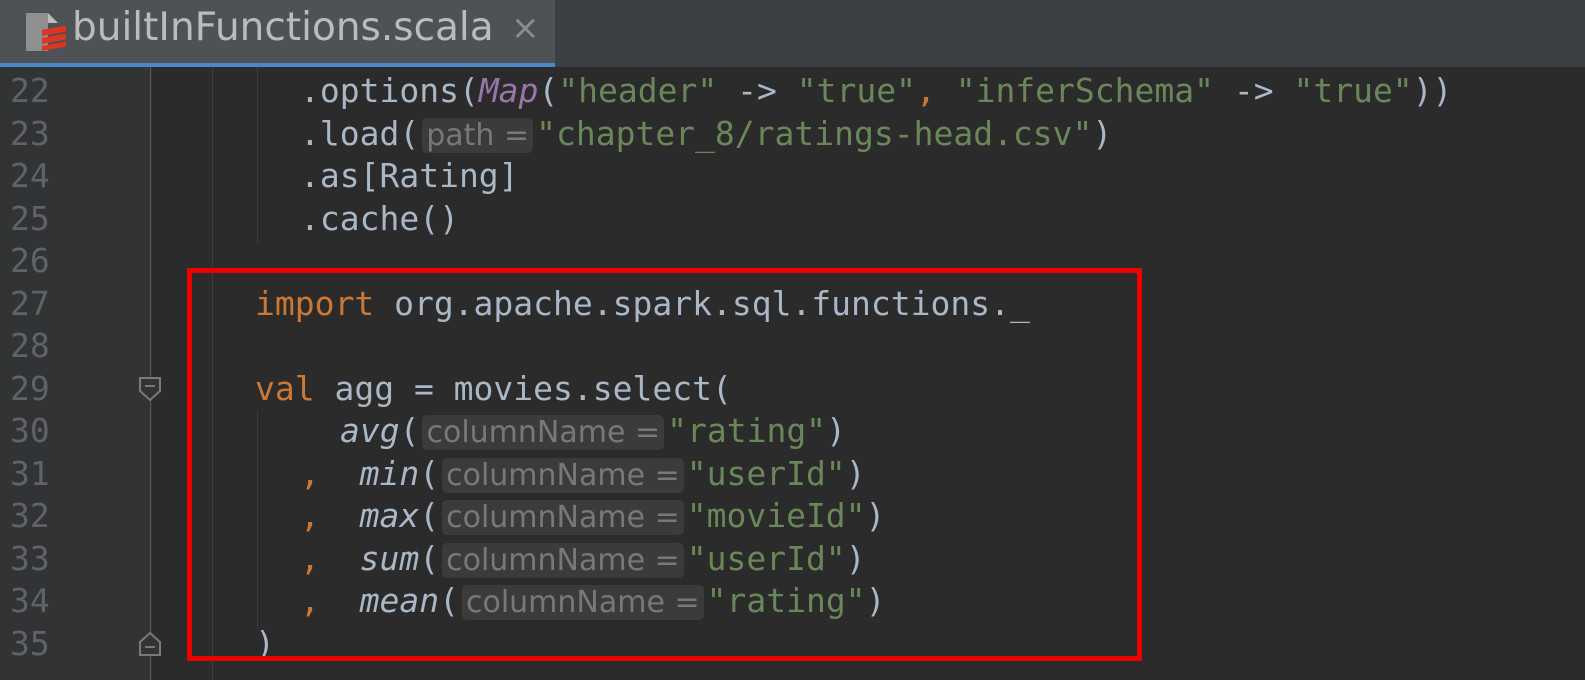 This screenshot has height=680, width=1585. I want to click on code-line-25: .cache(), so click(379, 218).